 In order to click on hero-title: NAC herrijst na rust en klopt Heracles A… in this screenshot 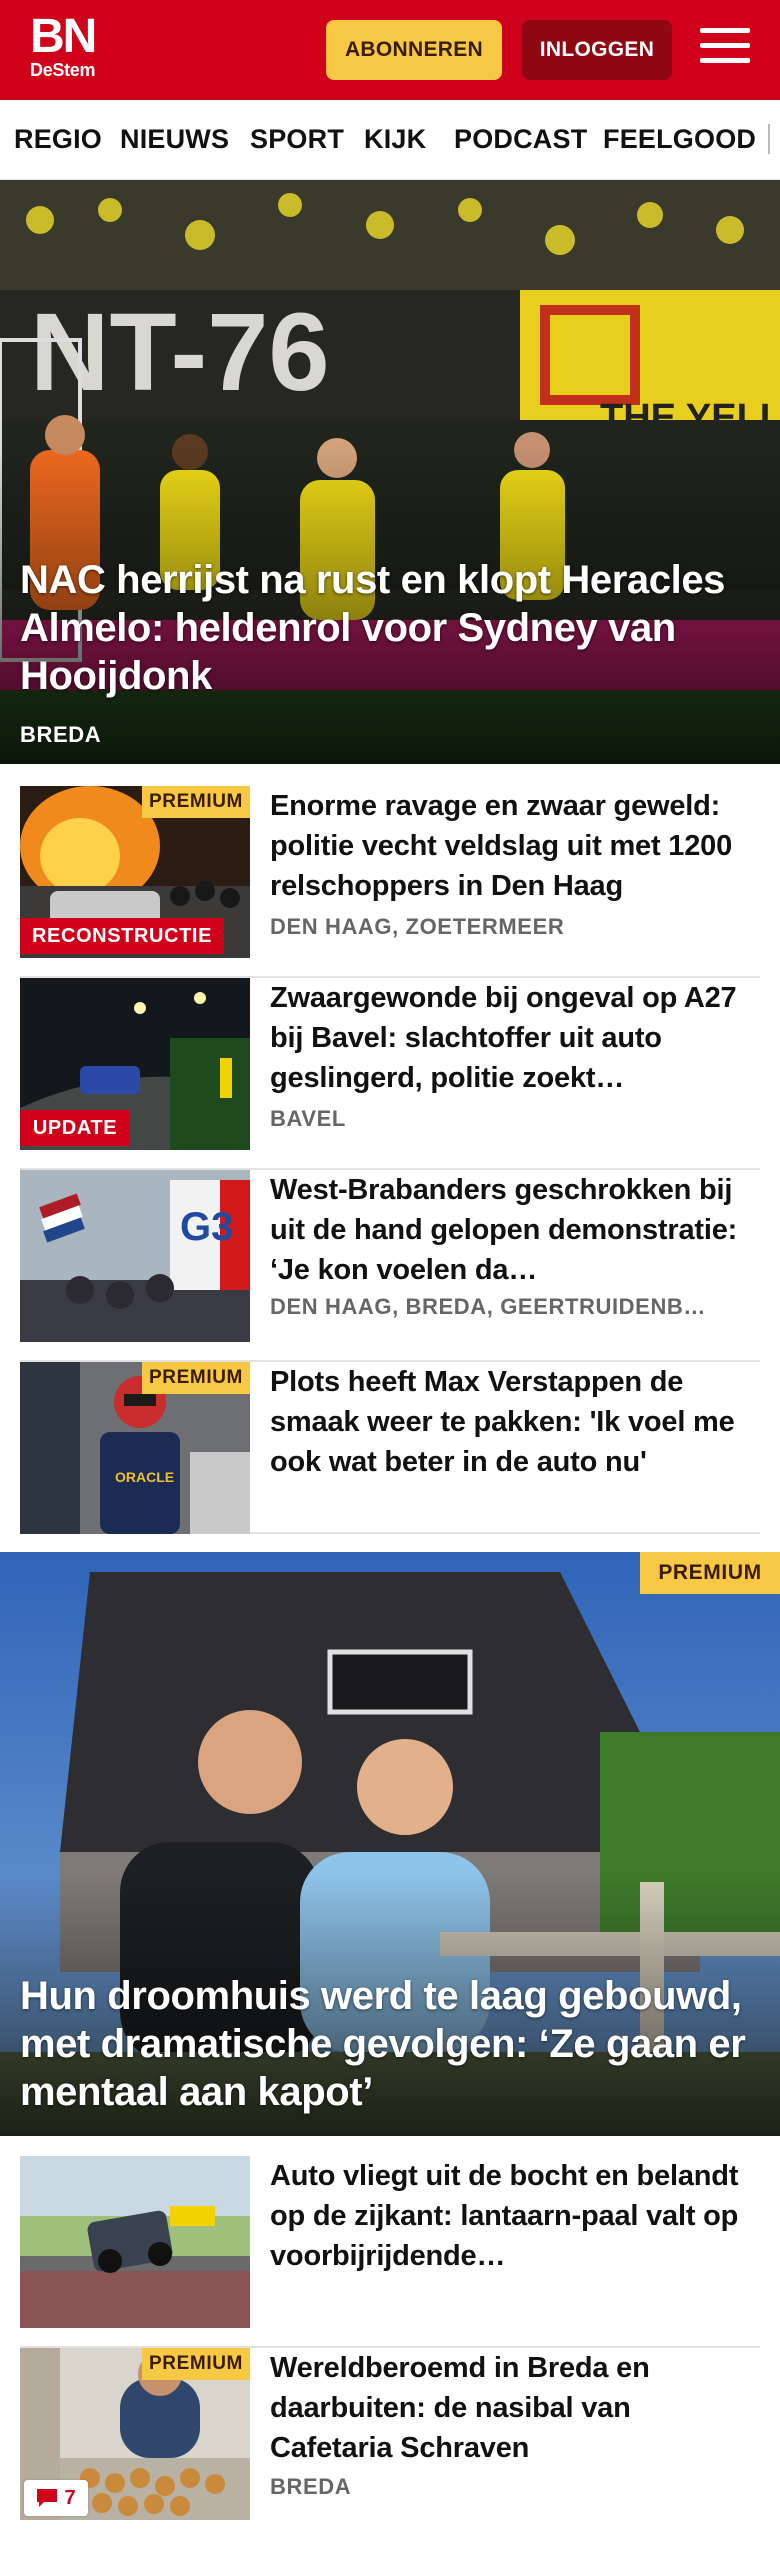, I will do `click(390, 628)`.